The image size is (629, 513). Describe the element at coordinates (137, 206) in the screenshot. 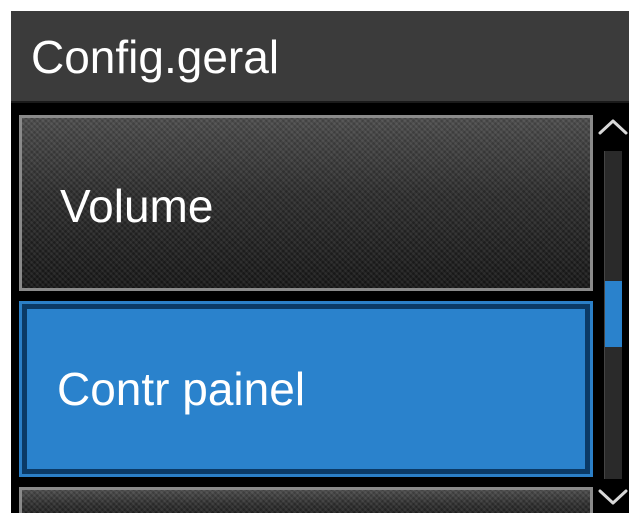

I see `menu-item-label: Volume` at that location.